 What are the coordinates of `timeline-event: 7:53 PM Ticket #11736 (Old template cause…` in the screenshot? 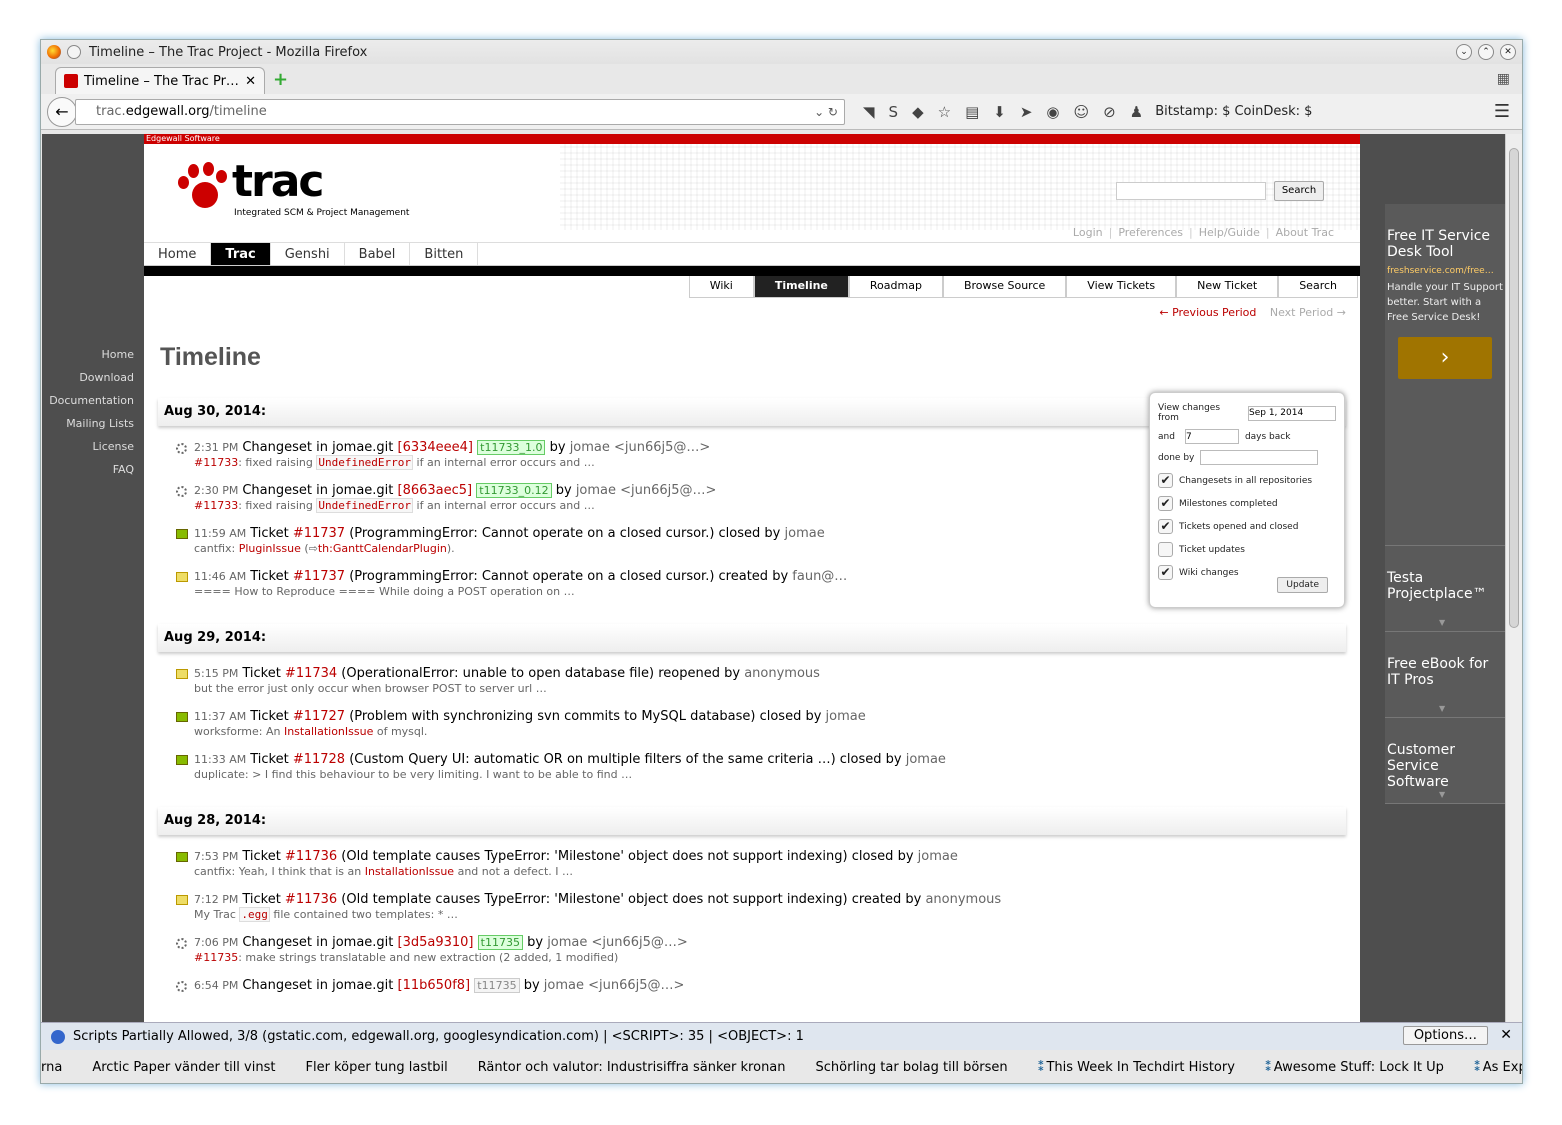 It's located at (768, 863).